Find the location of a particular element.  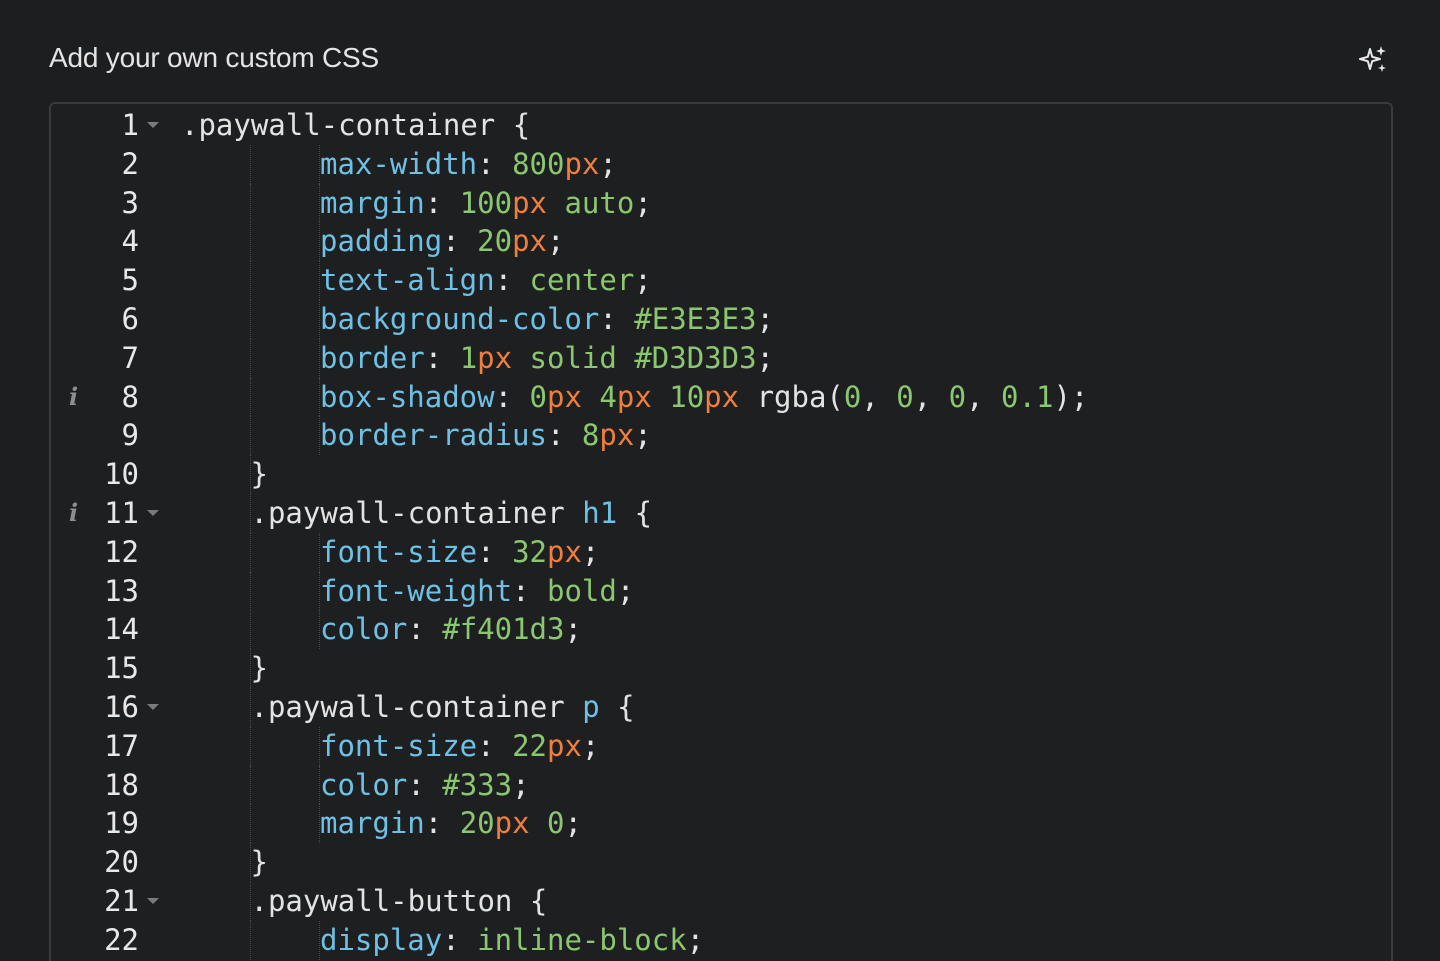

code-line: font-size: 22px; is located at coordinates (786, 746).